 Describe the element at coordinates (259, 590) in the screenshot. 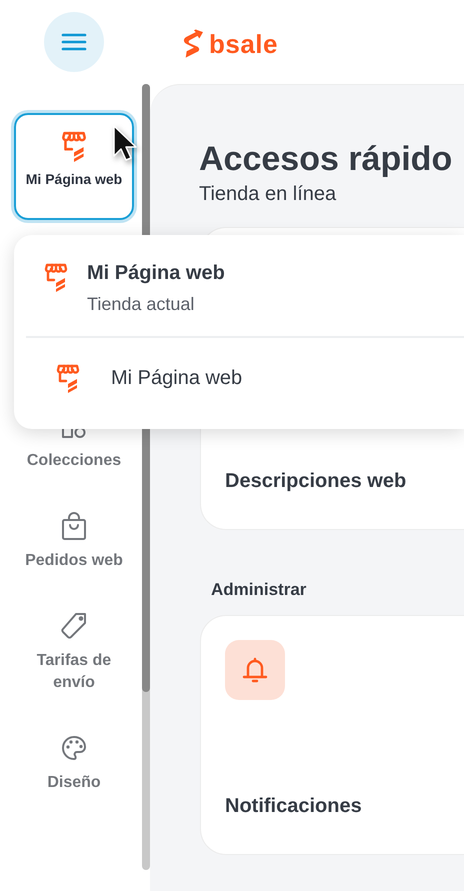

I see `section-heading: Administrar` at that location.